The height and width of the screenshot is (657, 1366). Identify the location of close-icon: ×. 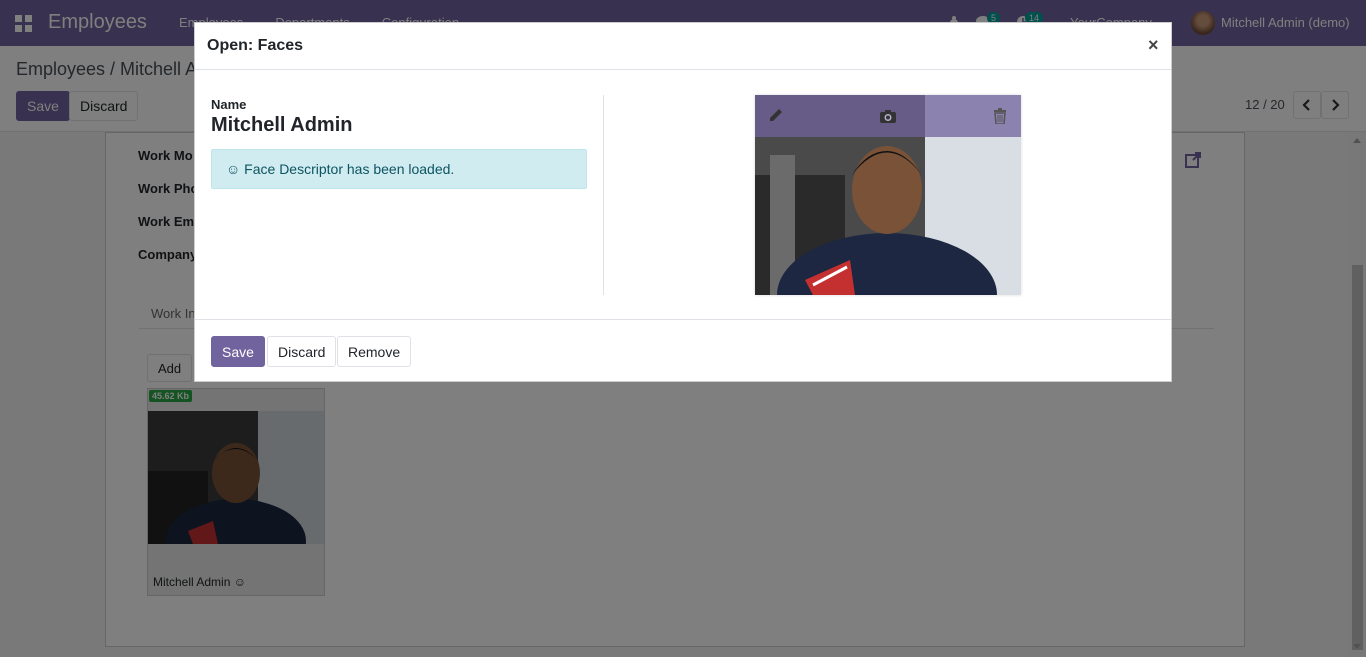
(1153, 45).